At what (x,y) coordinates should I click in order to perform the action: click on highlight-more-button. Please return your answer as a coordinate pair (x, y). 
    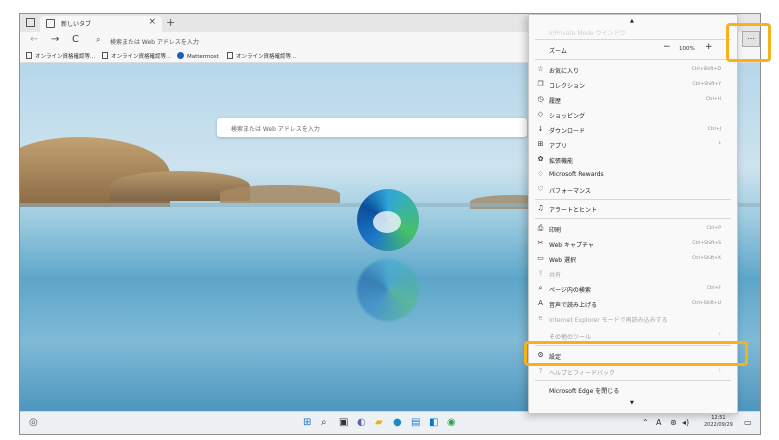
    Looking at the image, I should click on (748, 42).